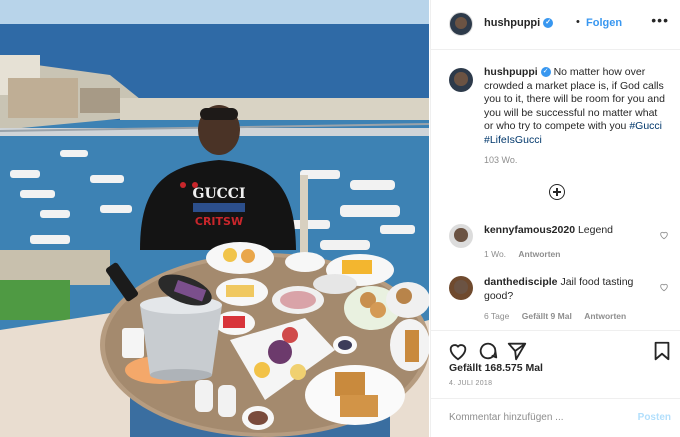 The width and height of the screenshot is (680, 437). I want to click on share-icon, so click(517, 351).